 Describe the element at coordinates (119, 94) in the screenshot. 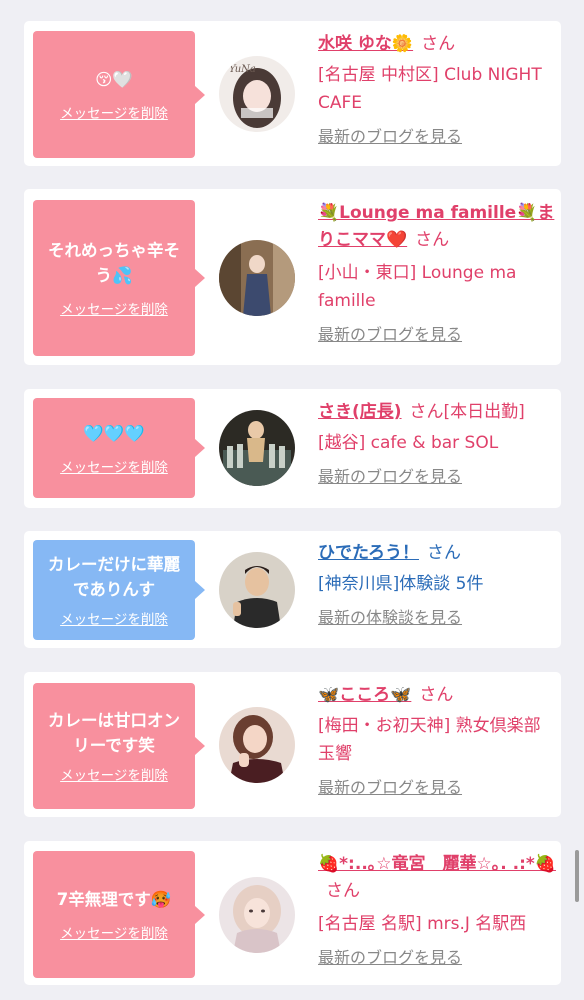

I see `message-bubble: 😚🤍 メッセージを削除` at that location.